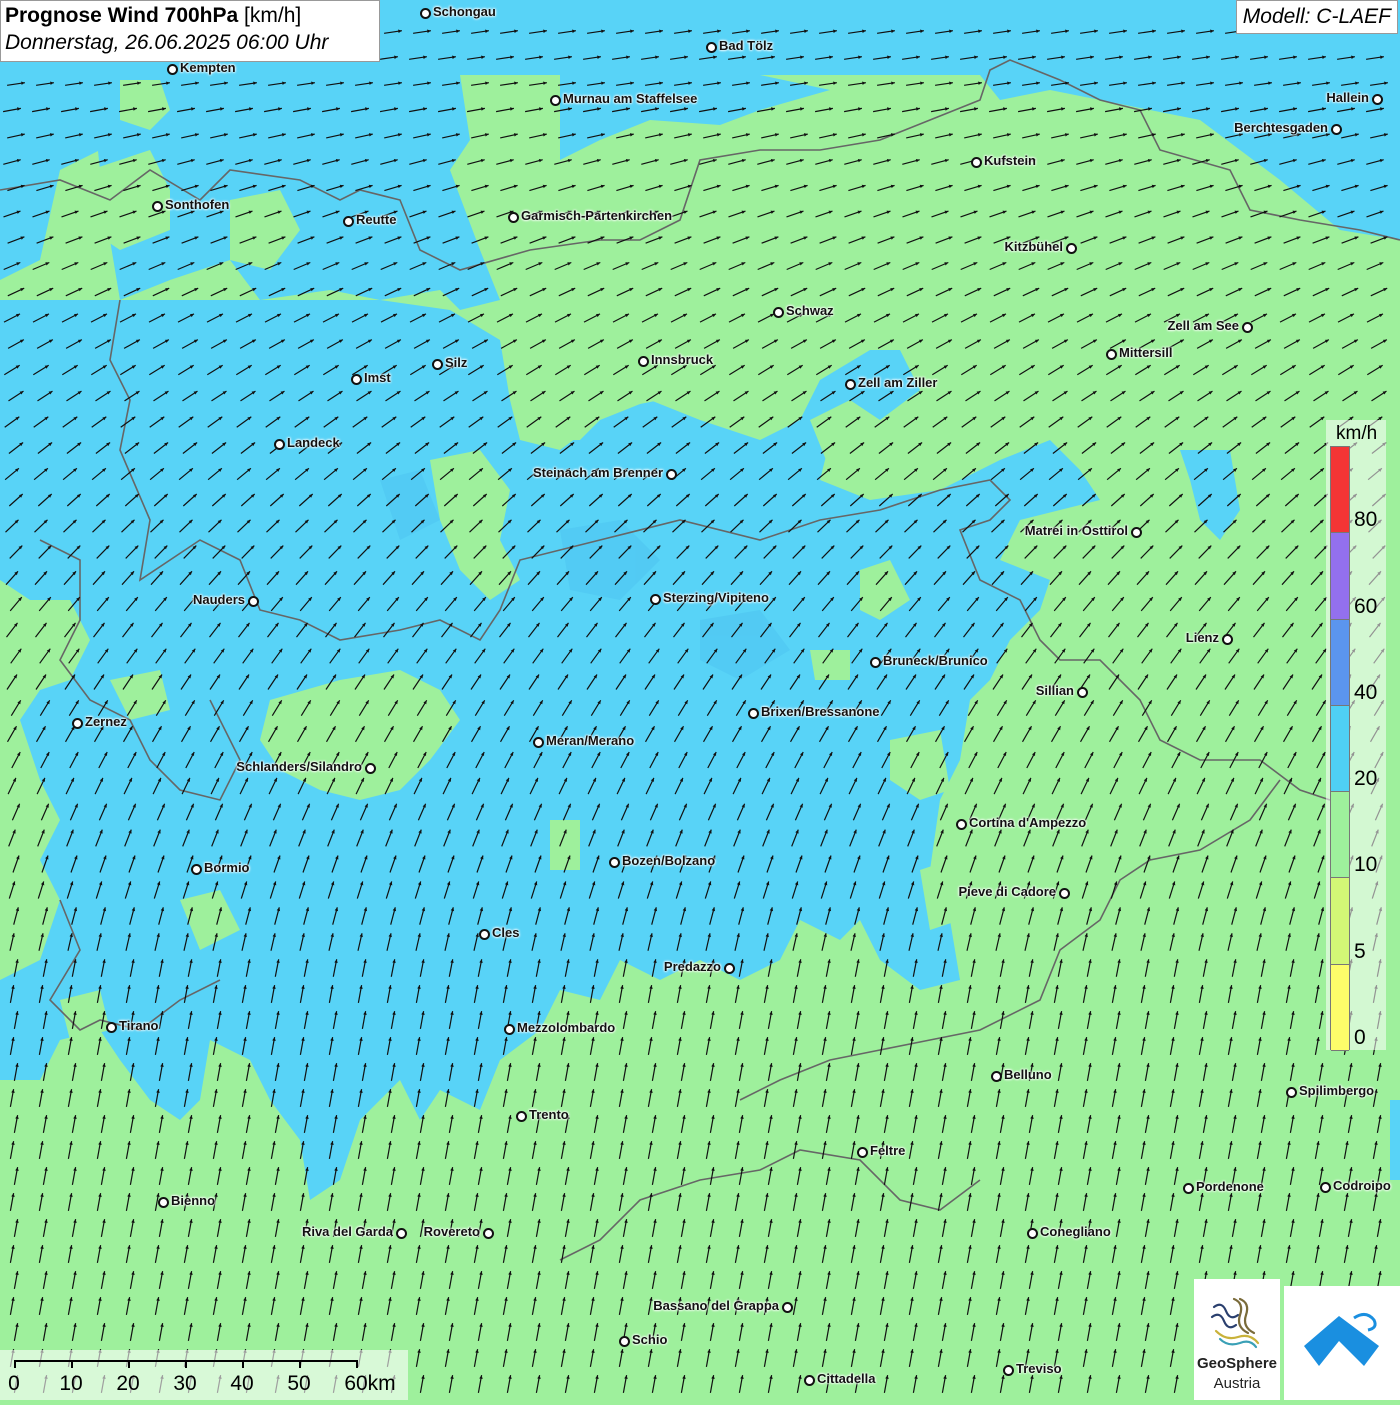  I want to click on place-label: Nauders, so click(219, 599).